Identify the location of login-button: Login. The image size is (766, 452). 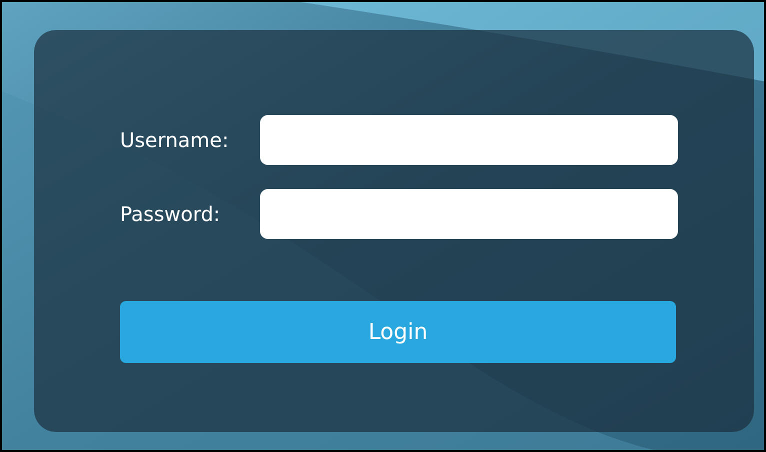
(398, 332).